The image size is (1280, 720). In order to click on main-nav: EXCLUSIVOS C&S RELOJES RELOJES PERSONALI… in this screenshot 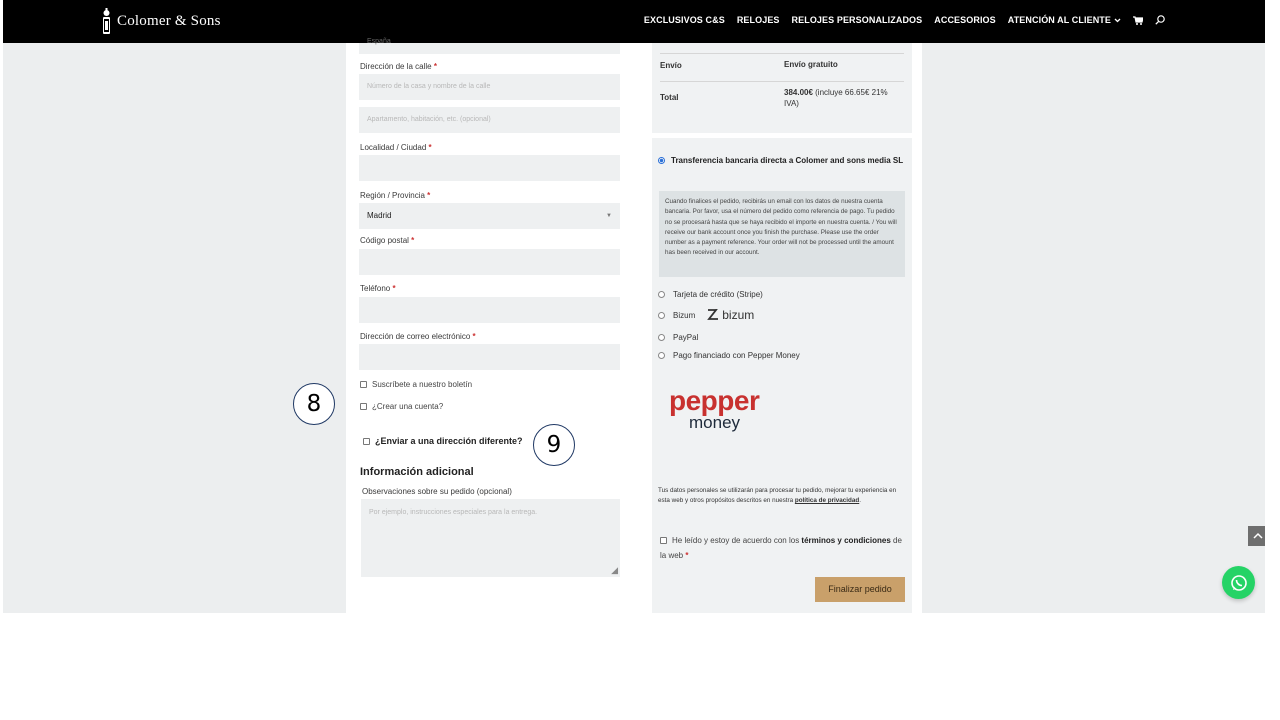, I will do `click(904, 20)`.